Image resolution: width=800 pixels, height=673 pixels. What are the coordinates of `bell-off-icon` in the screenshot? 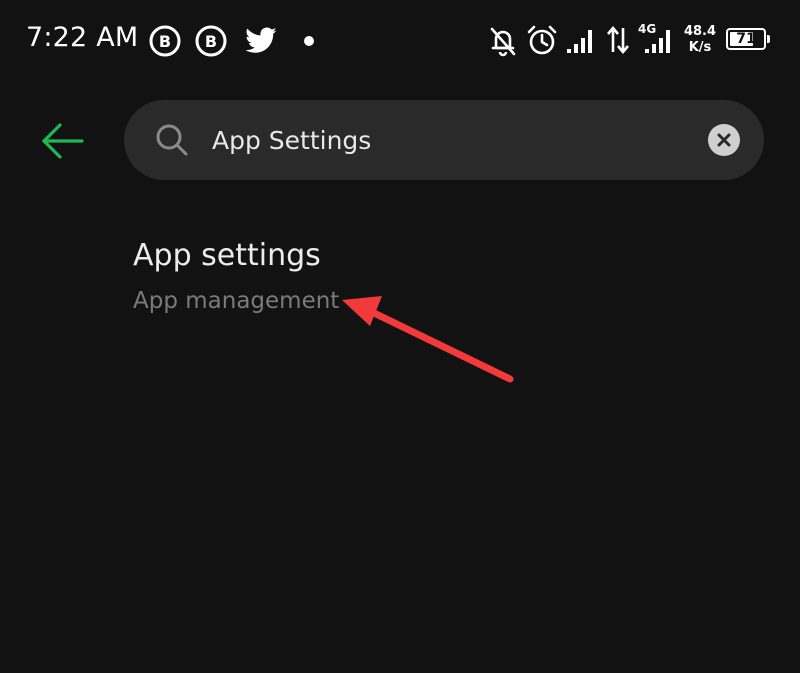 It's located at (503, 42).